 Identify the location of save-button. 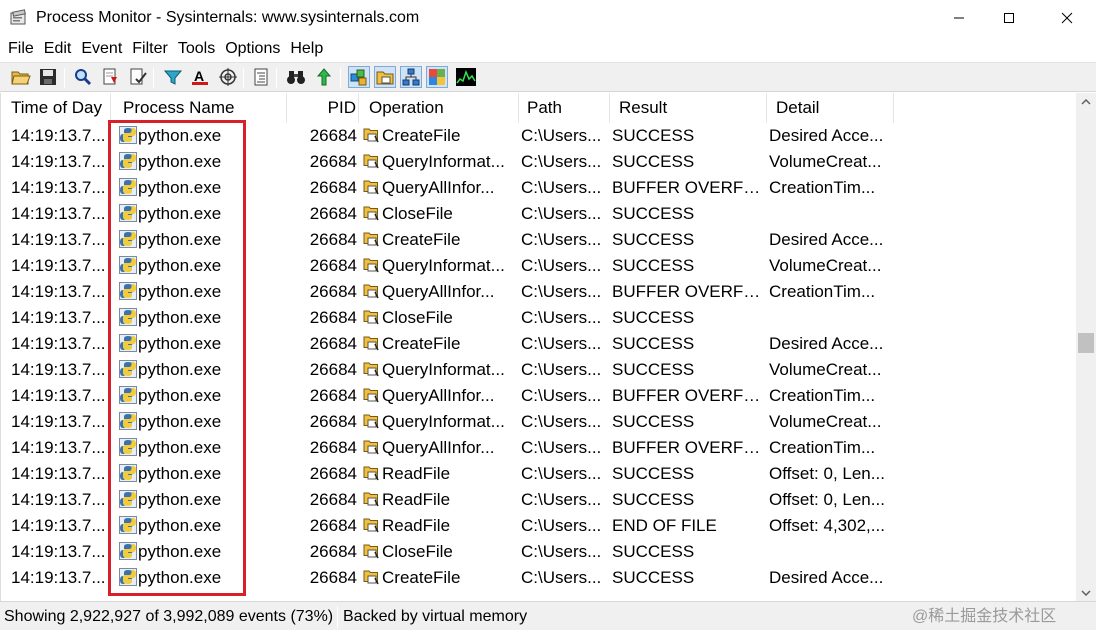
(48, 77).